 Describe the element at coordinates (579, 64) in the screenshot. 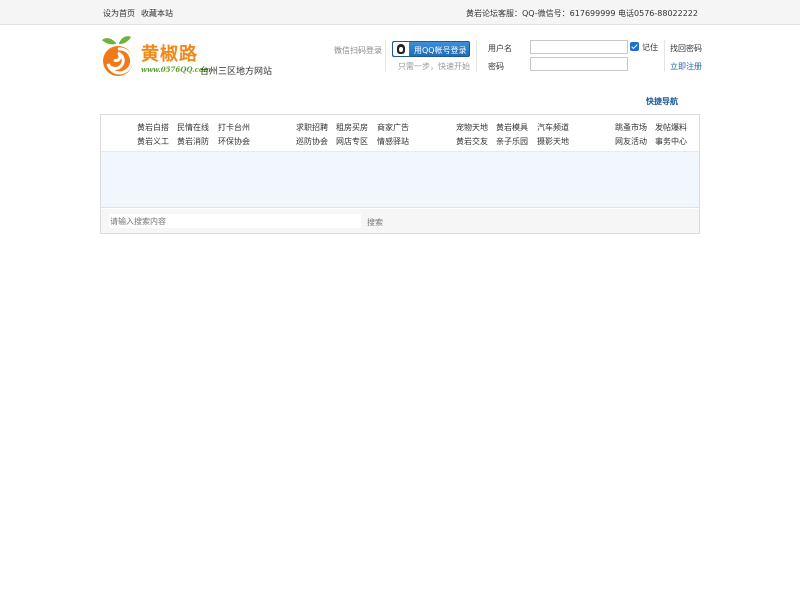

I see `password-input` at that location.